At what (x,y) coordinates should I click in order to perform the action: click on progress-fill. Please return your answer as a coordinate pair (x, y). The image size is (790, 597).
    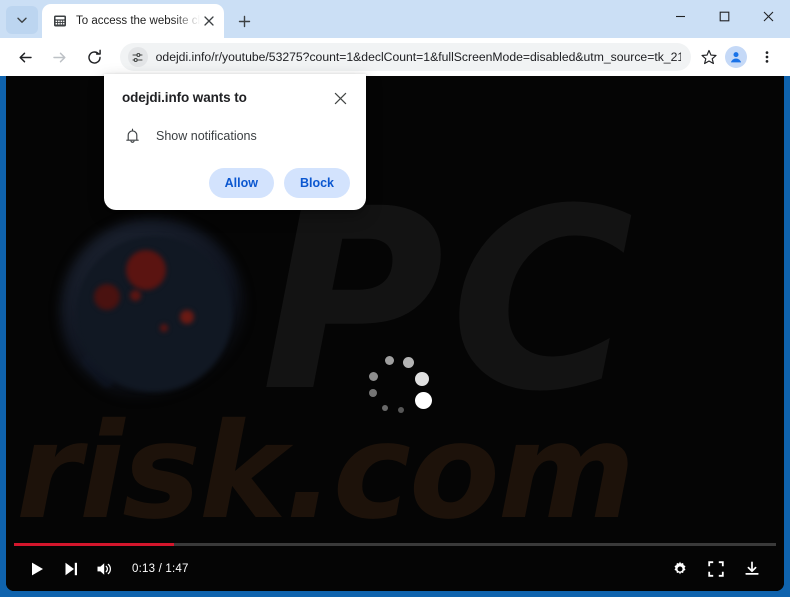
    Looking at the image, I should click on (94, 544).